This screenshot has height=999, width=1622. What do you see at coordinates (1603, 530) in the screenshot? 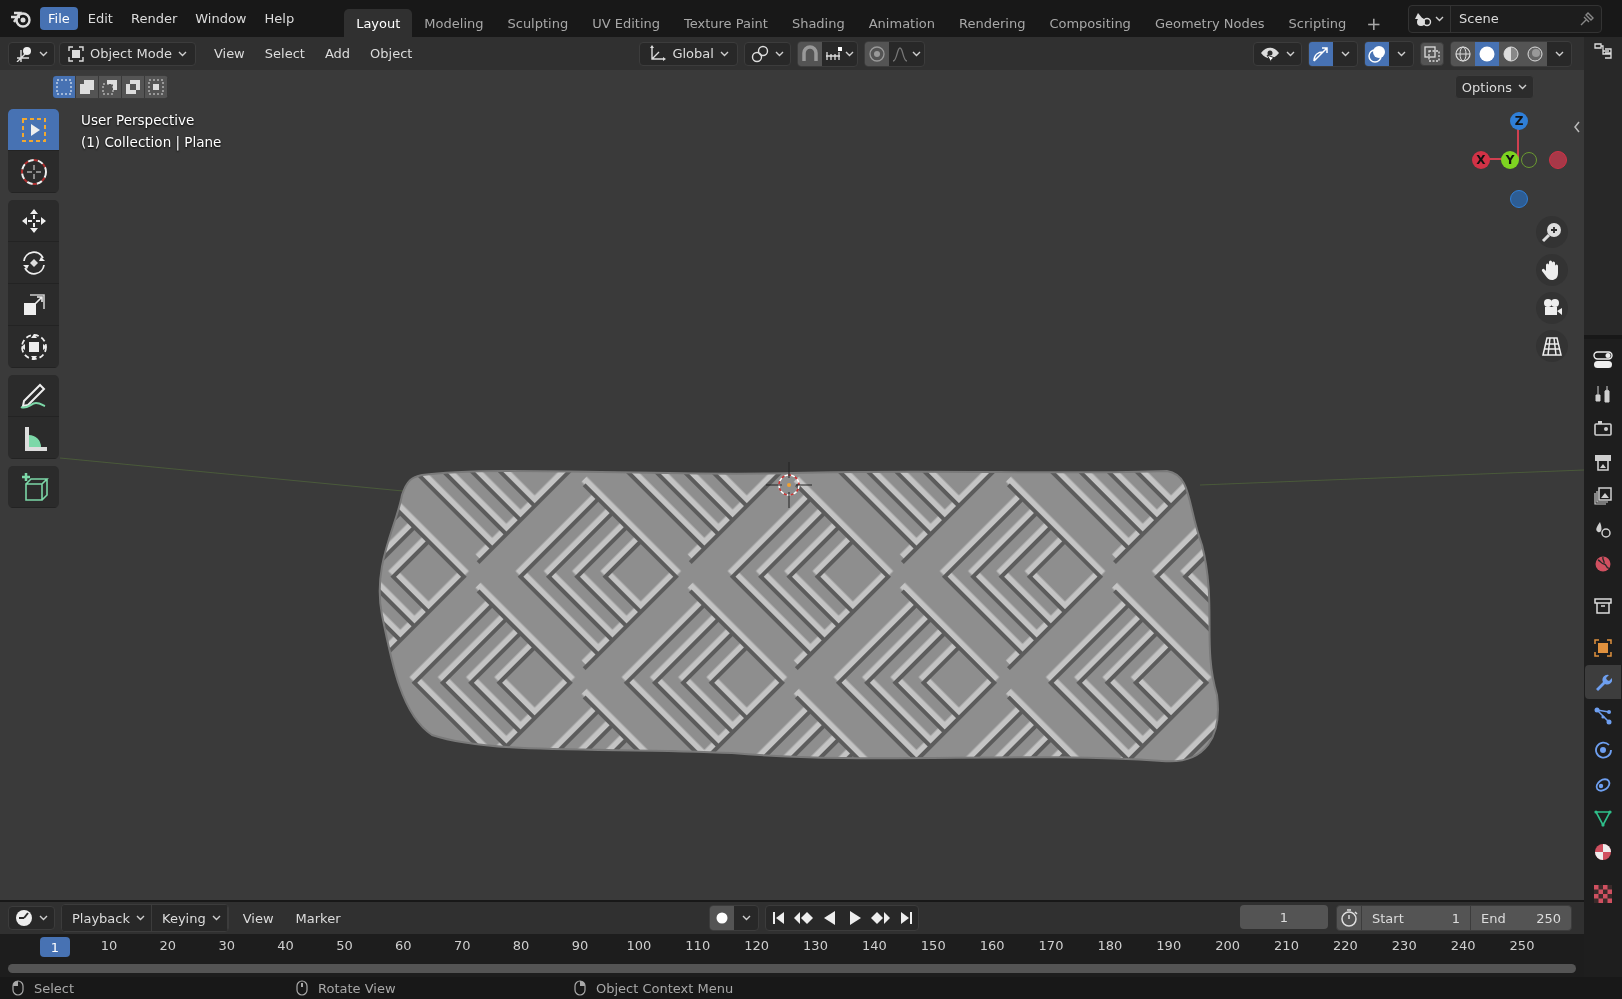
I see `drop-circle-icon` at bounding box center [1603, 530].